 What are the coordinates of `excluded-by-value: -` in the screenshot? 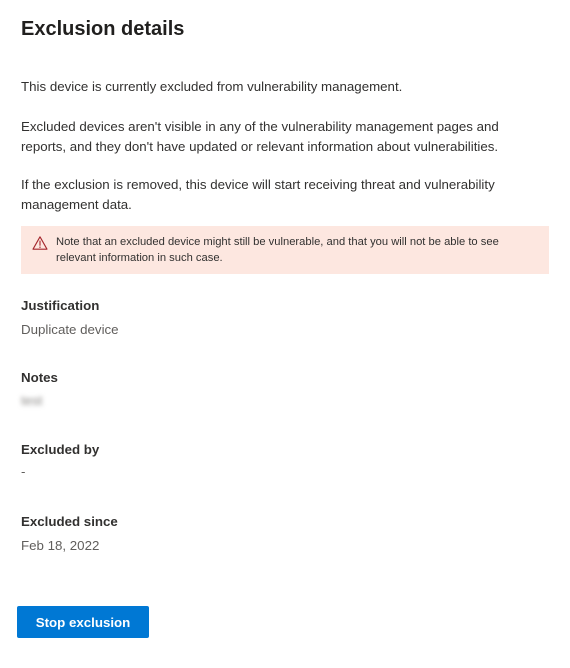 It's located at (23, 471).